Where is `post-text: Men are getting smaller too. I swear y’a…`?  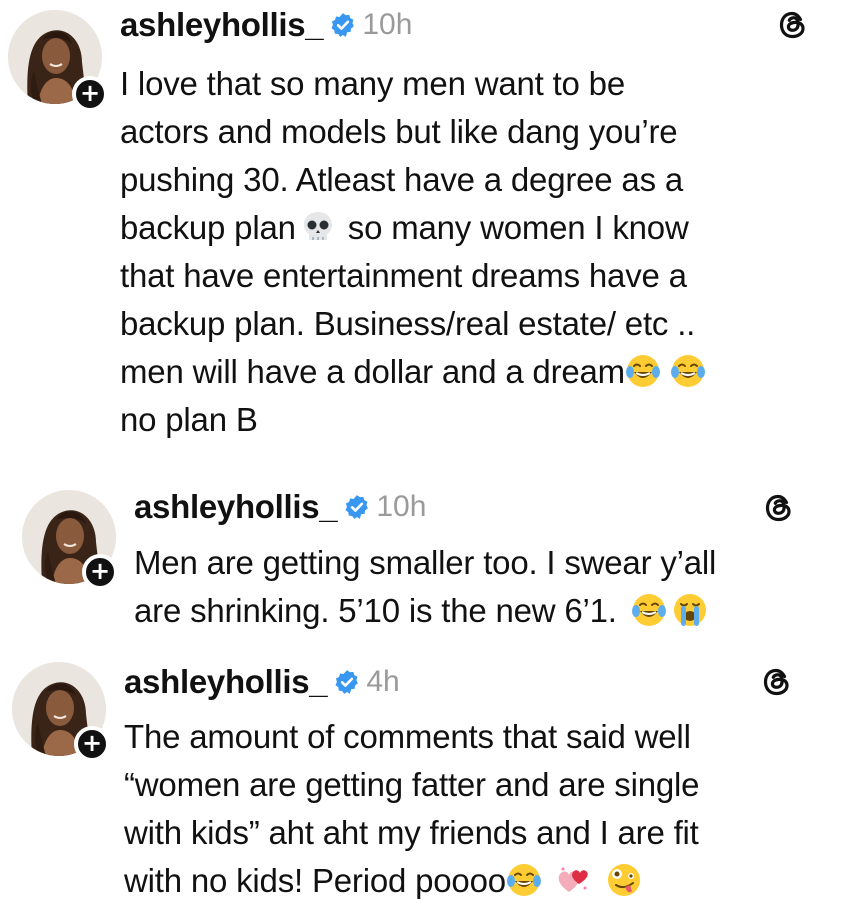 post-text: Men are getting smaller too. I swear y’a… is located at coordinates (425, 587).